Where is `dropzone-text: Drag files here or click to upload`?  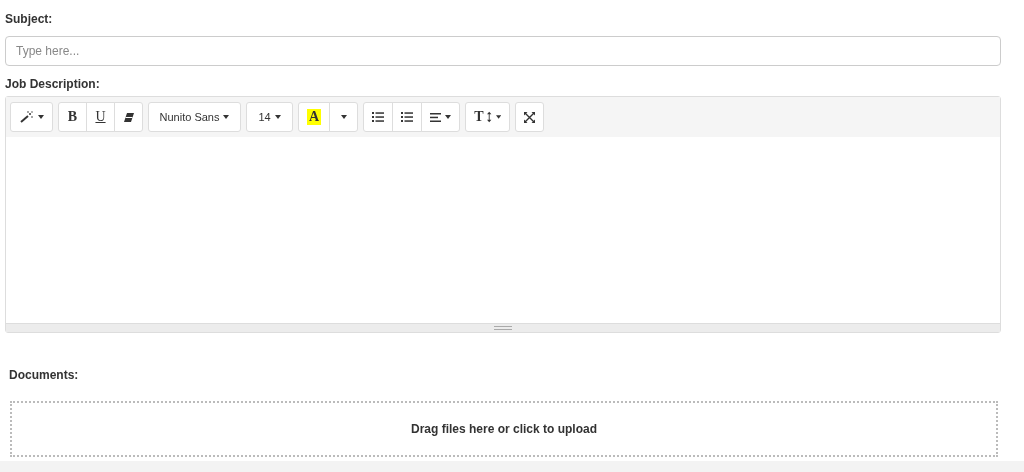
dropzone-text: Drag files here or click to upload is located at coordinates (503, 429).